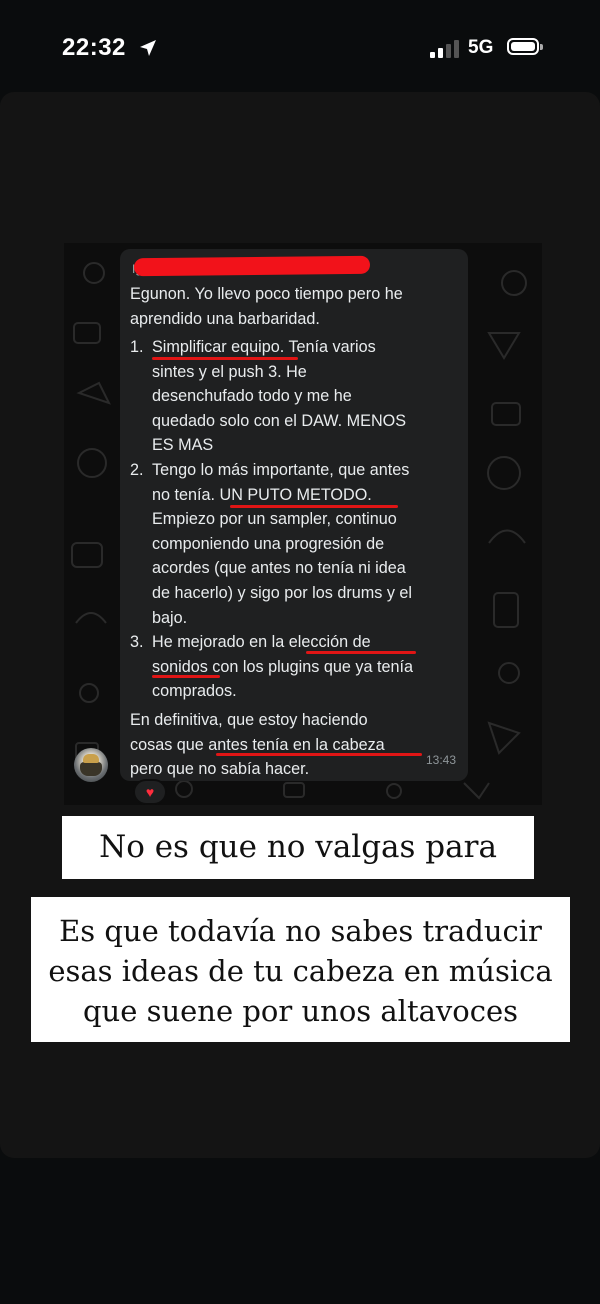 The image size is (600, 1304). Describe the element at coordinates (94, 47) in the screenshot. I see `clock: 22:32` at that location.